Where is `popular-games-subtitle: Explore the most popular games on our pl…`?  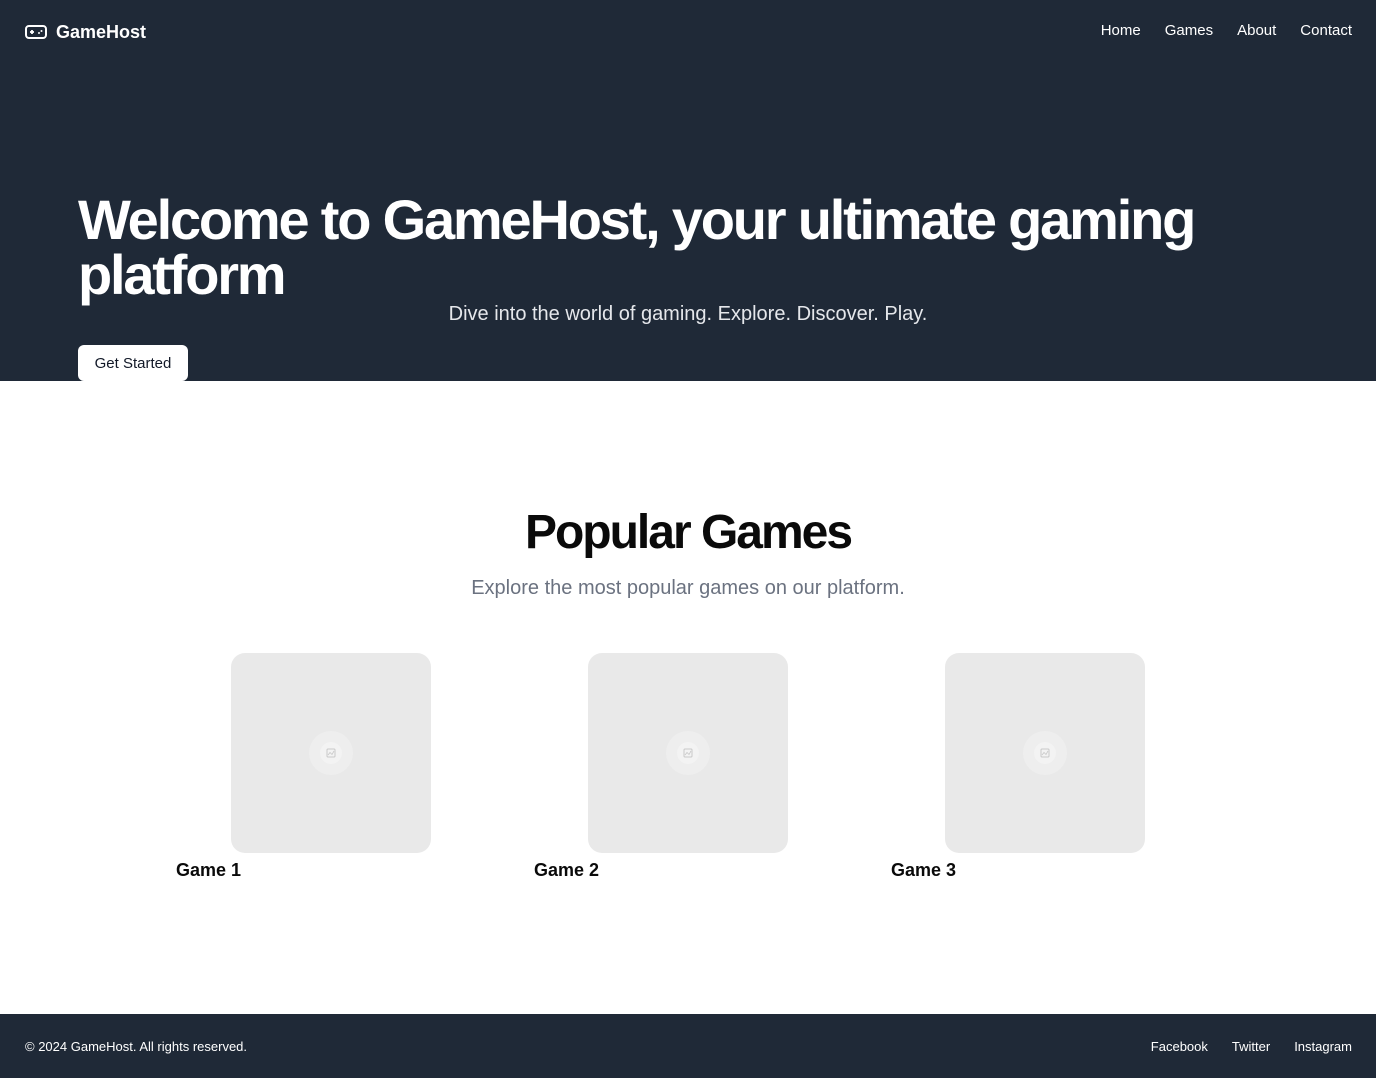
popular-games-subtitle: Explore the most popular games on our pl… is located at coordinates (688, 588).